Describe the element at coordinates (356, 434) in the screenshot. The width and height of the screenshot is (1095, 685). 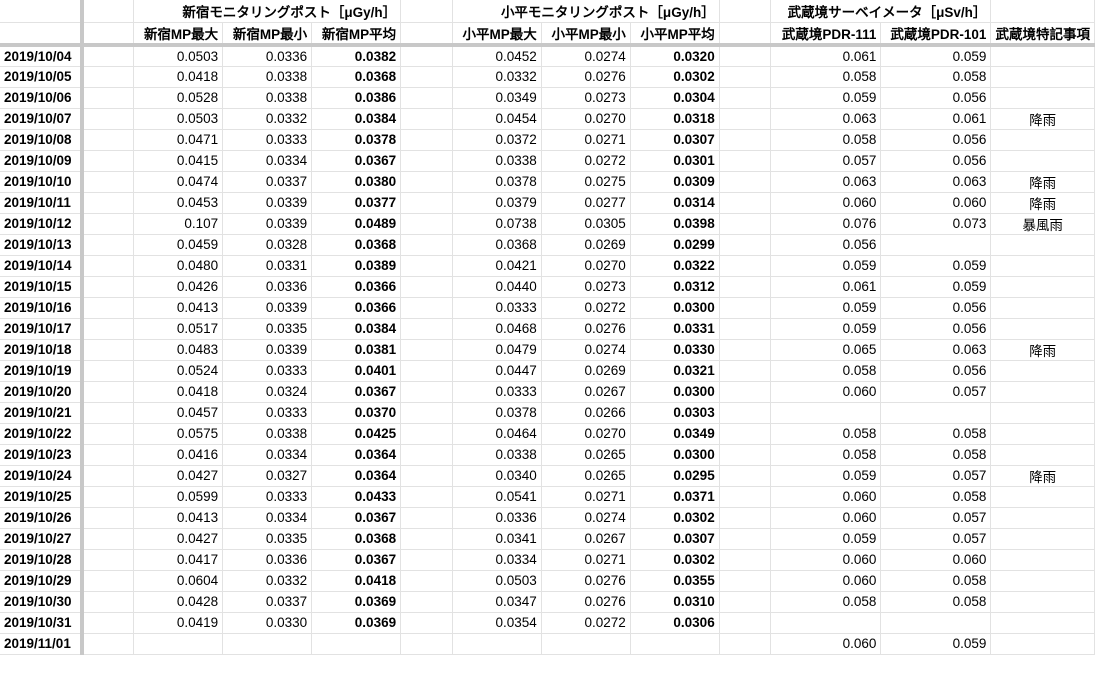
I see `shinjuku-avg-cell: 0.0425` at that location.